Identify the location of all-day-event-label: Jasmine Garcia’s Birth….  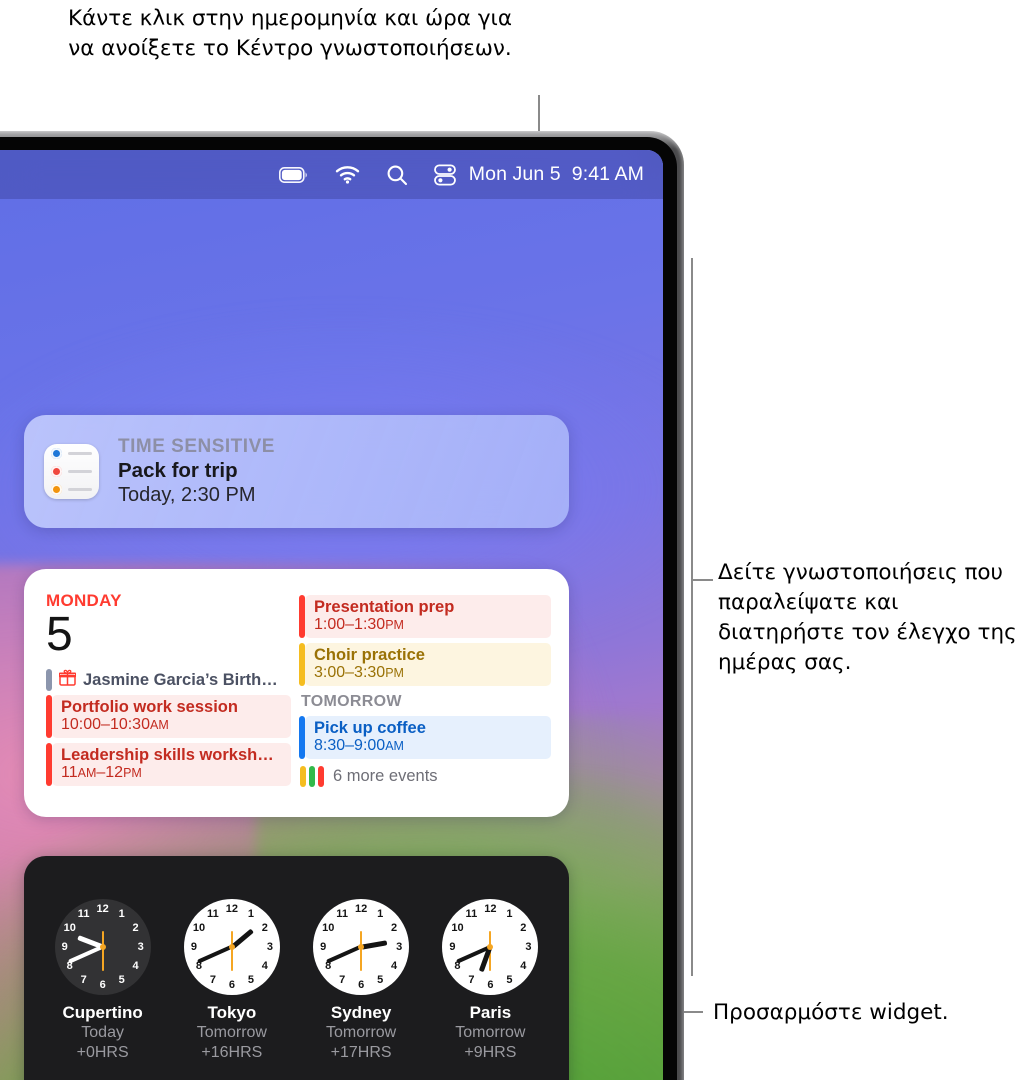
(180, 679).